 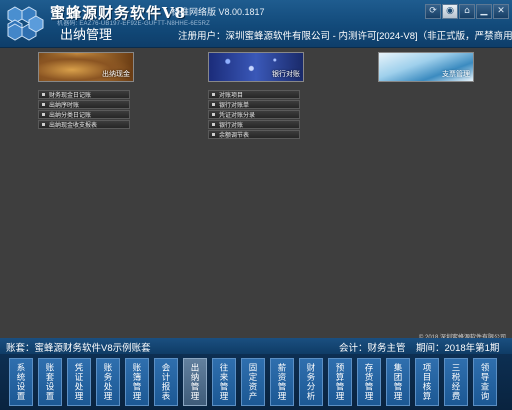 What do you see at coordinates (84, 94) in the screenshot?
I see `menu-item-cash-journal: 财务现金日记账` at bounding box center [84, 94].